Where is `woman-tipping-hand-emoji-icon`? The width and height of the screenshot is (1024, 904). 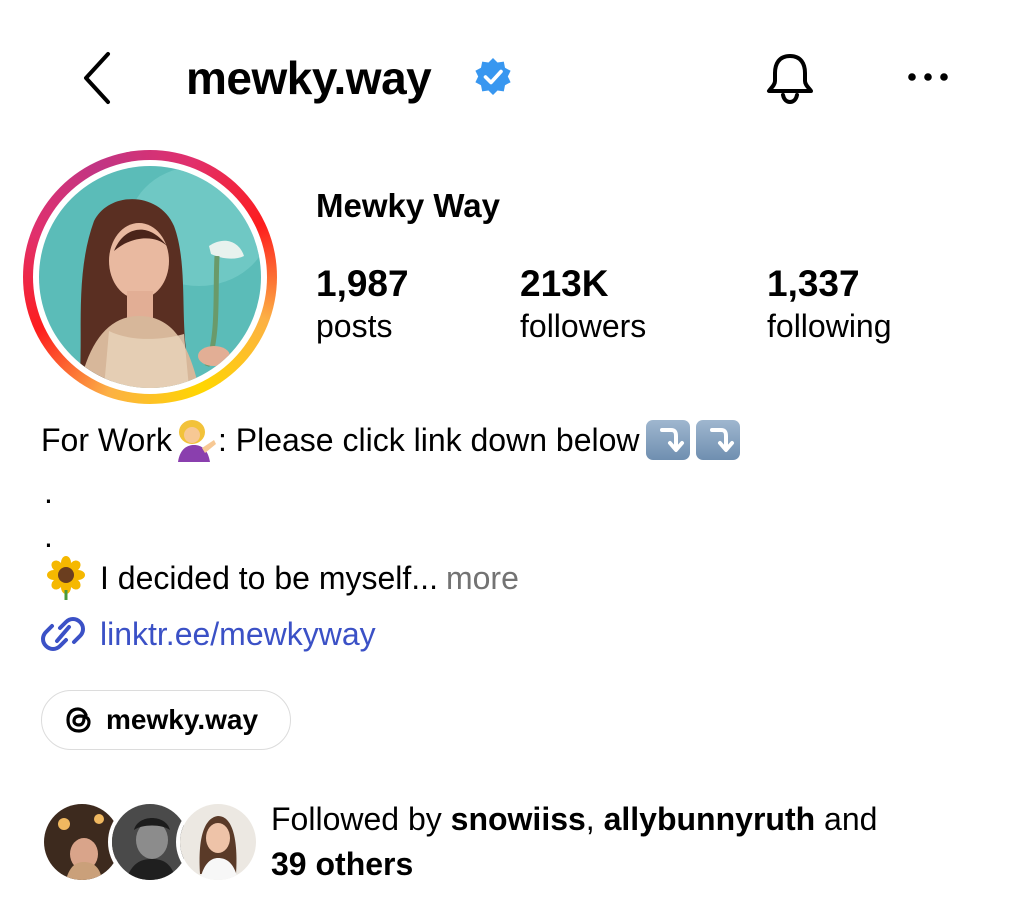 woman-tipping-hand-emoji-icon is located at coordinates (195, 440).